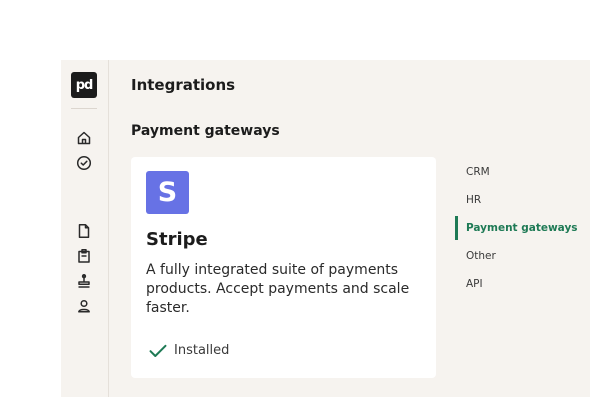  I want to click on logo-text: pd, so click(84, 85).